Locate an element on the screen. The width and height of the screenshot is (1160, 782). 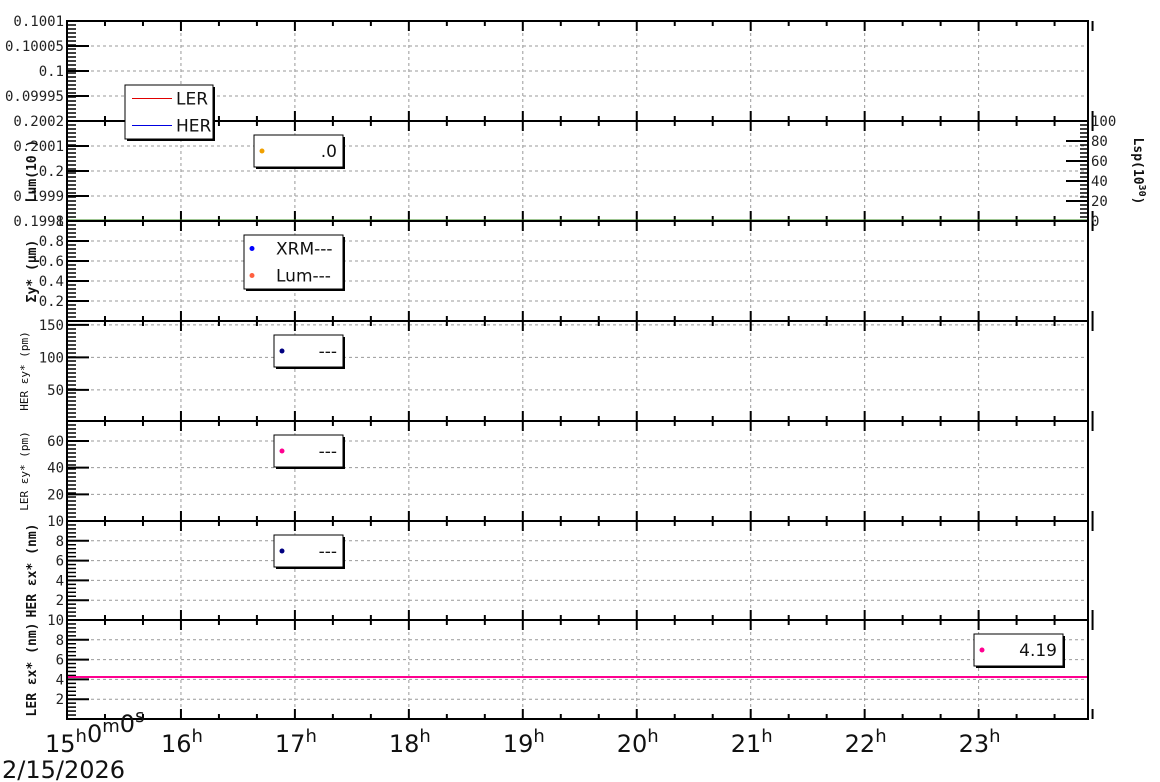
y-tick-label: 150 is located at coordinates (51, 326).